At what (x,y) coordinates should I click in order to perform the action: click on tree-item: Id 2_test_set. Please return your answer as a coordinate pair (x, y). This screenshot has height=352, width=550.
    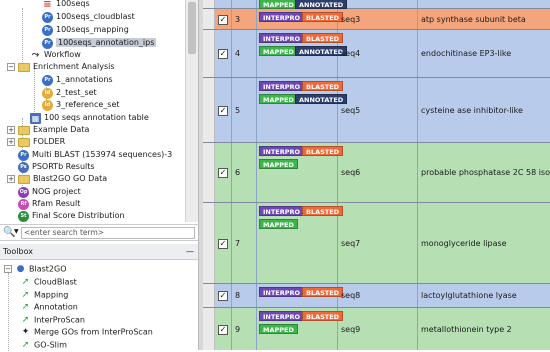
    Looking at the image, I should click on (69, 93).